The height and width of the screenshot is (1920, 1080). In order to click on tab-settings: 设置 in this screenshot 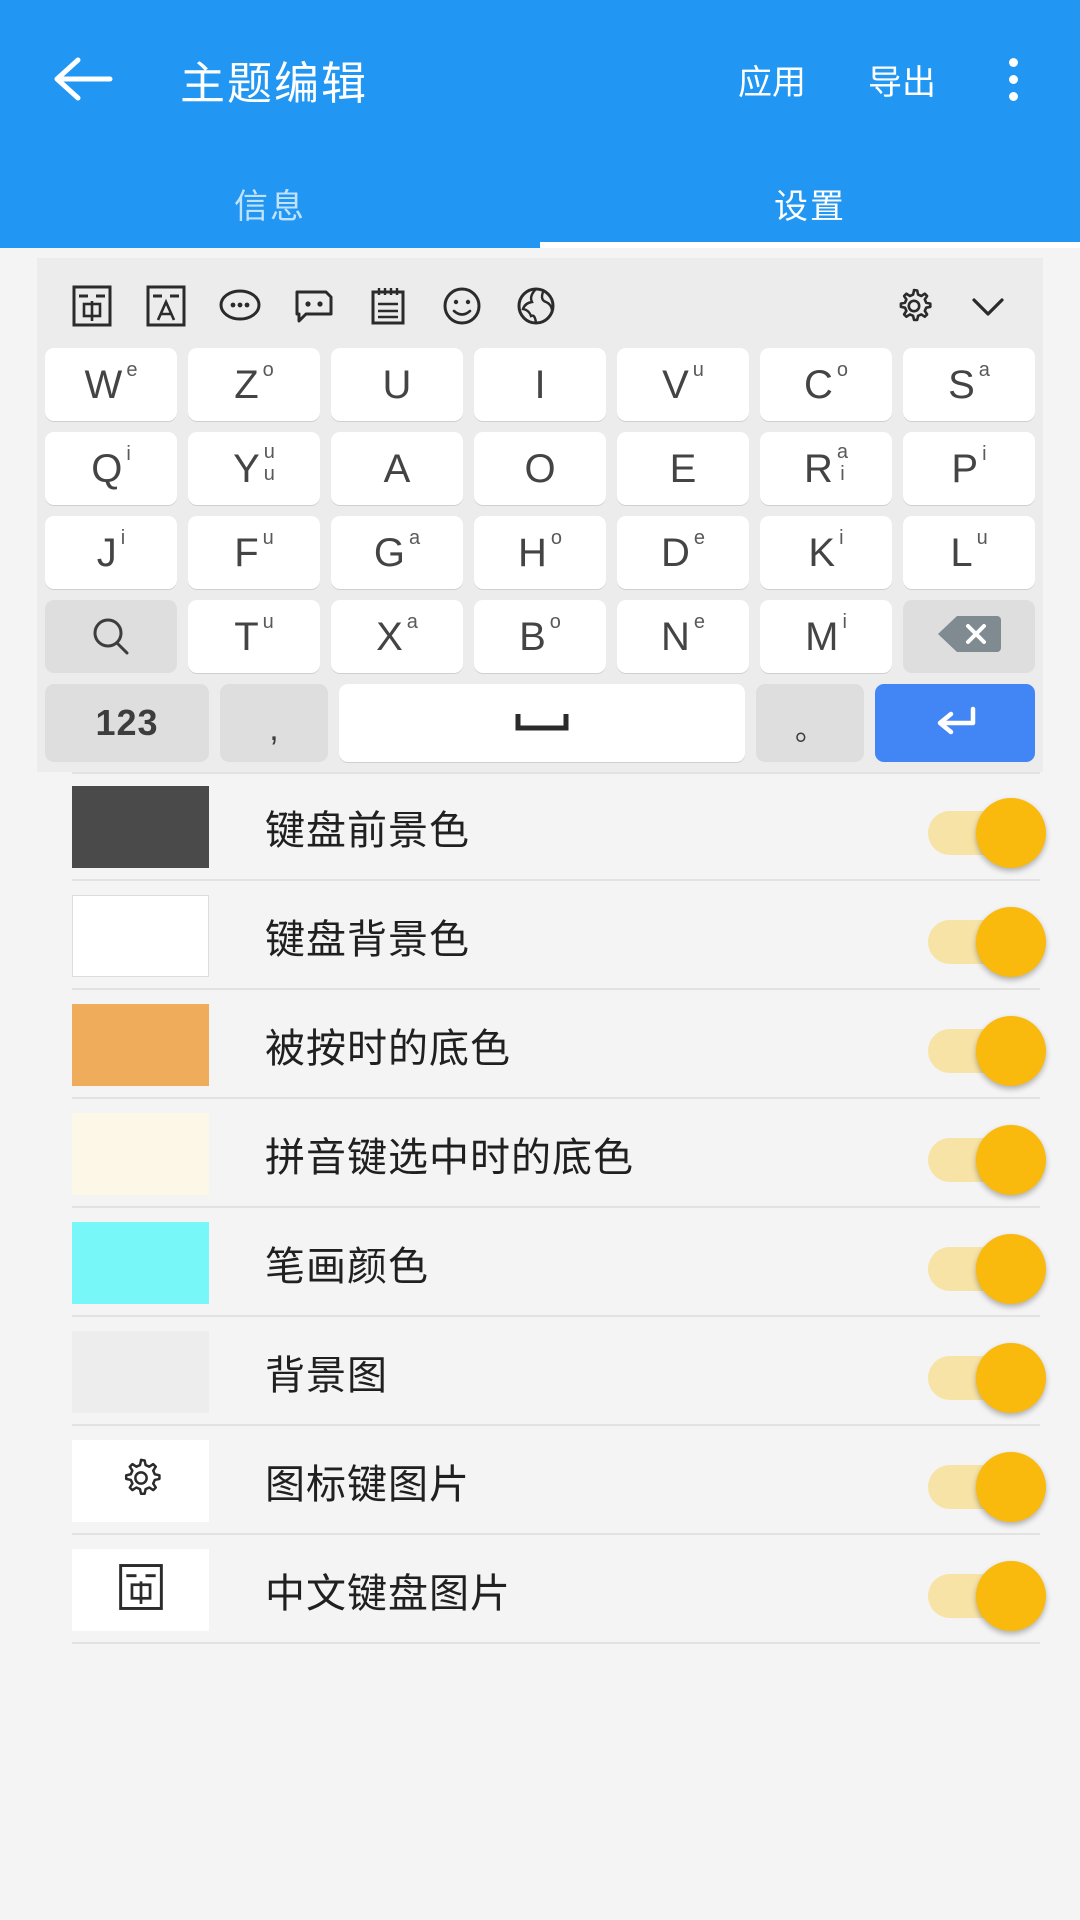, I will do `click(810, 203)`.